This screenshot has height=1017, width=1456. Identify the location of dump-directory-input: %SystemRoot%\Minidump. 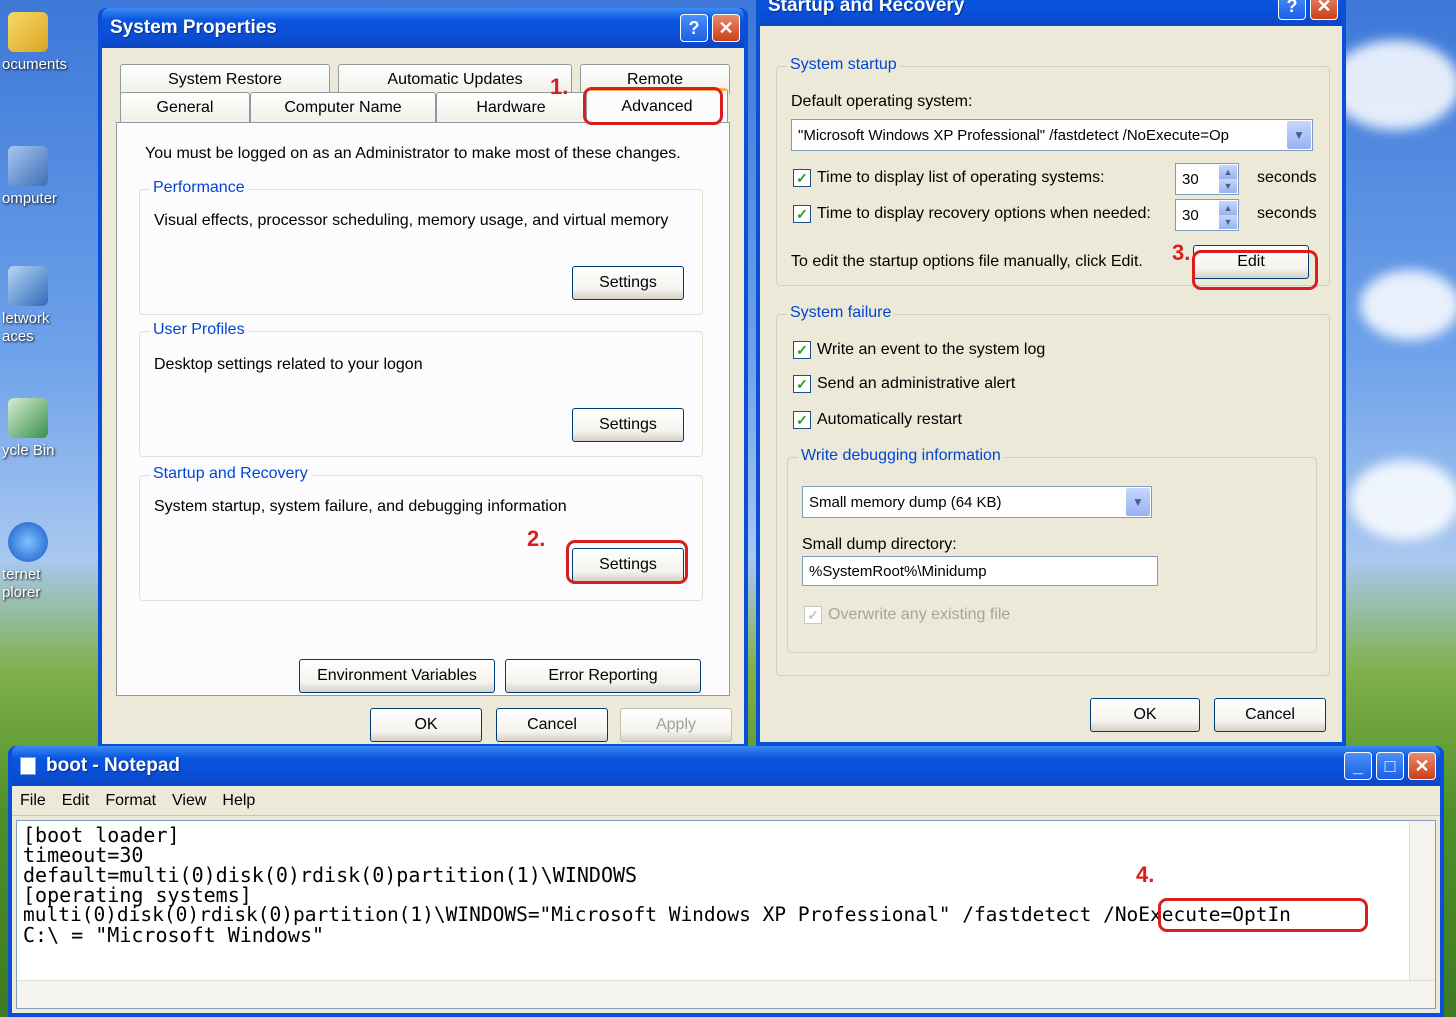
(980, 571).